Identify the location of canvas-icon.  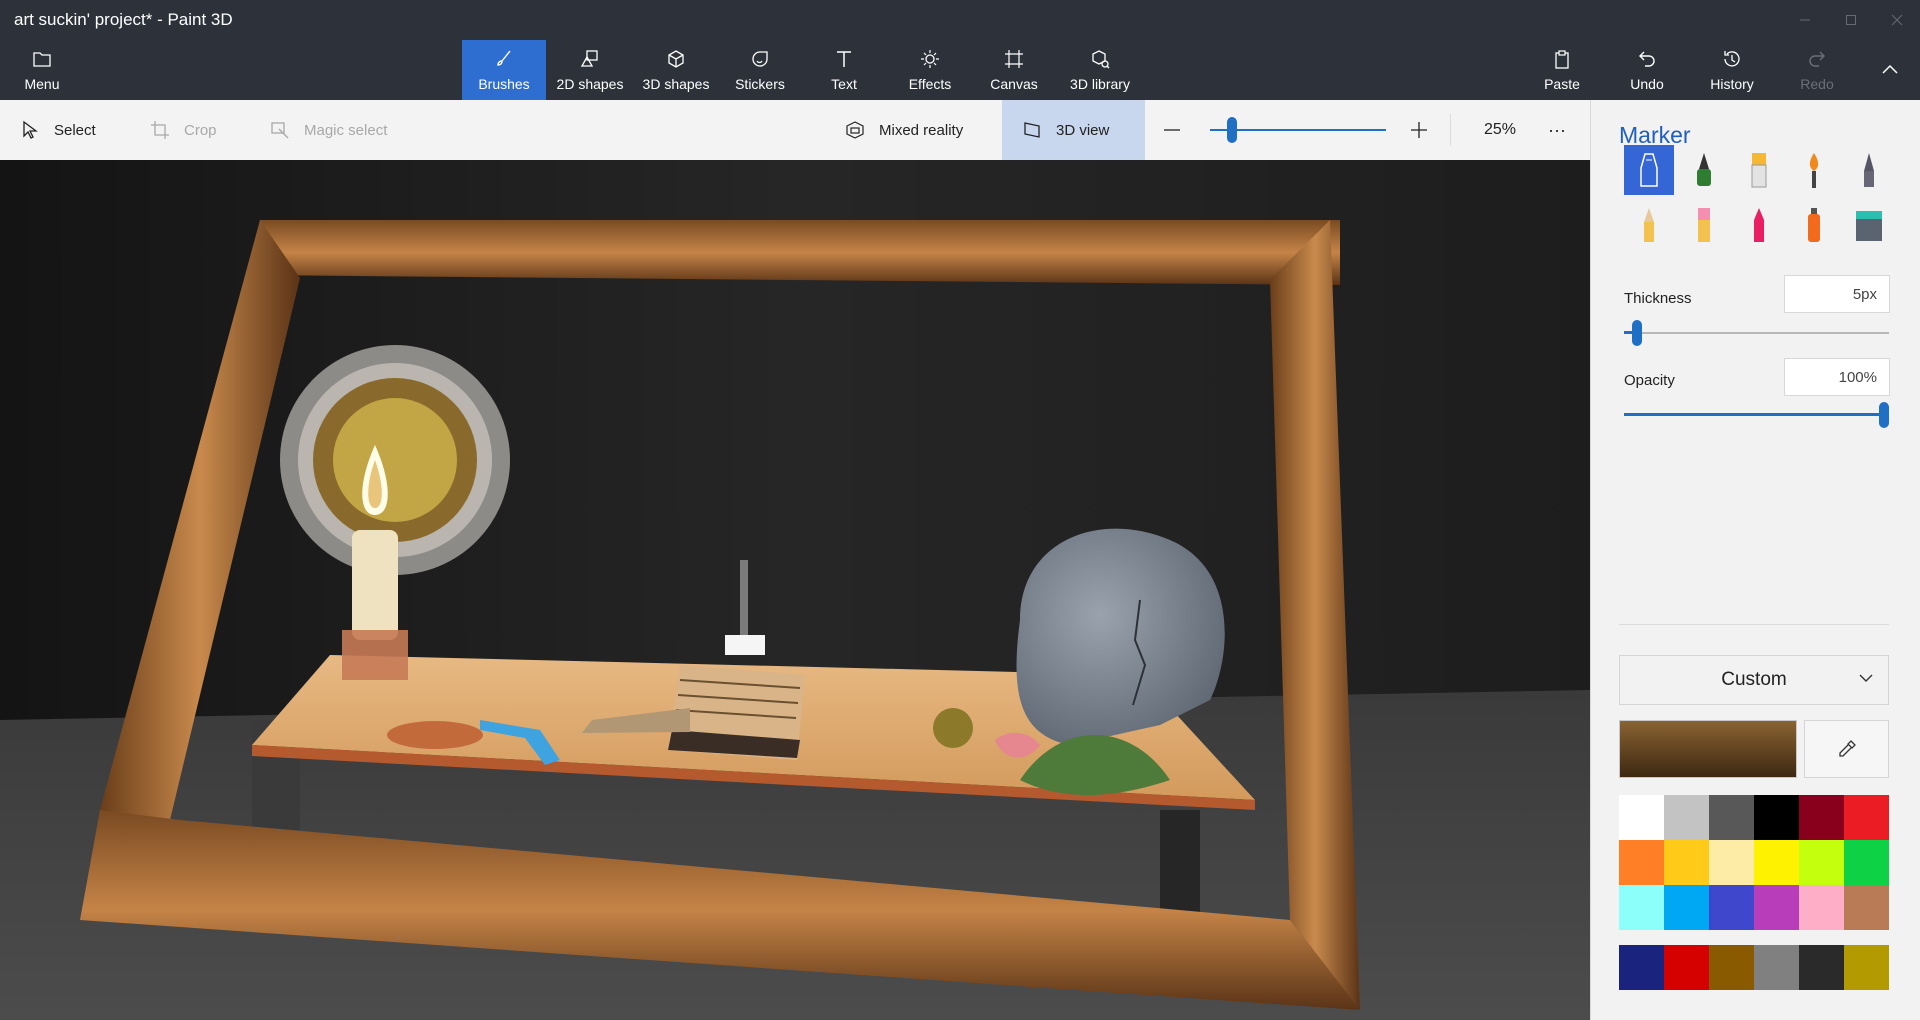
(1014, 59).